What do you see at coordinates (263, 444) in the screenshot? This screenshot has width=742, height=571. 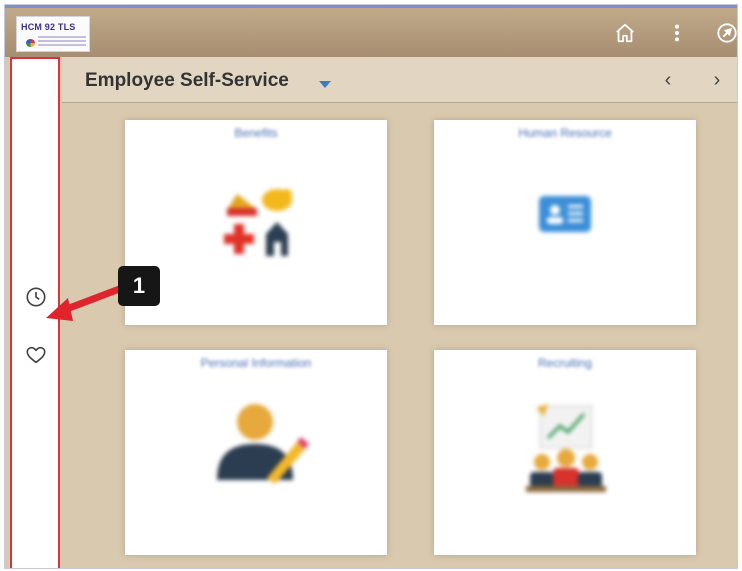 I see `person-edit-icon` at bounding box center [263, 444].